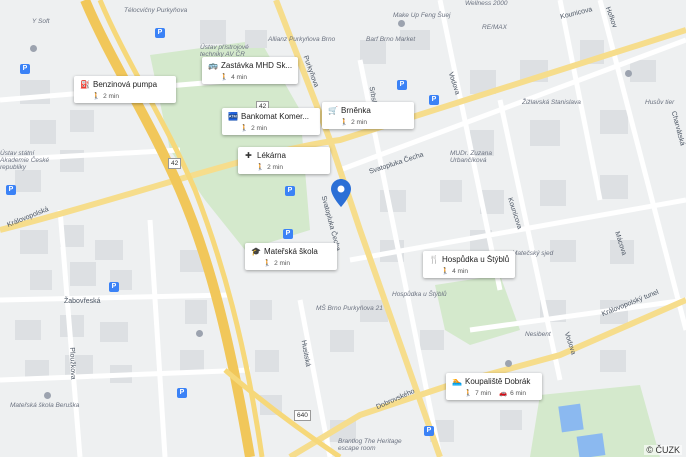  I want to click on place-name: Lékárna, so click(271, 155).